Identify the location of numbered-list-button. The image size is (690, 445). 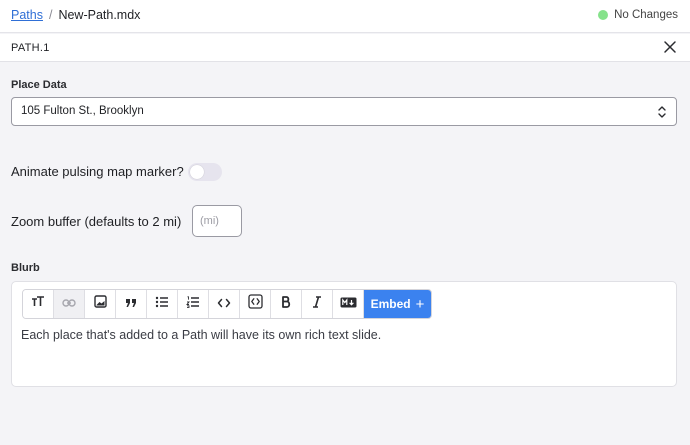
(193, 304).